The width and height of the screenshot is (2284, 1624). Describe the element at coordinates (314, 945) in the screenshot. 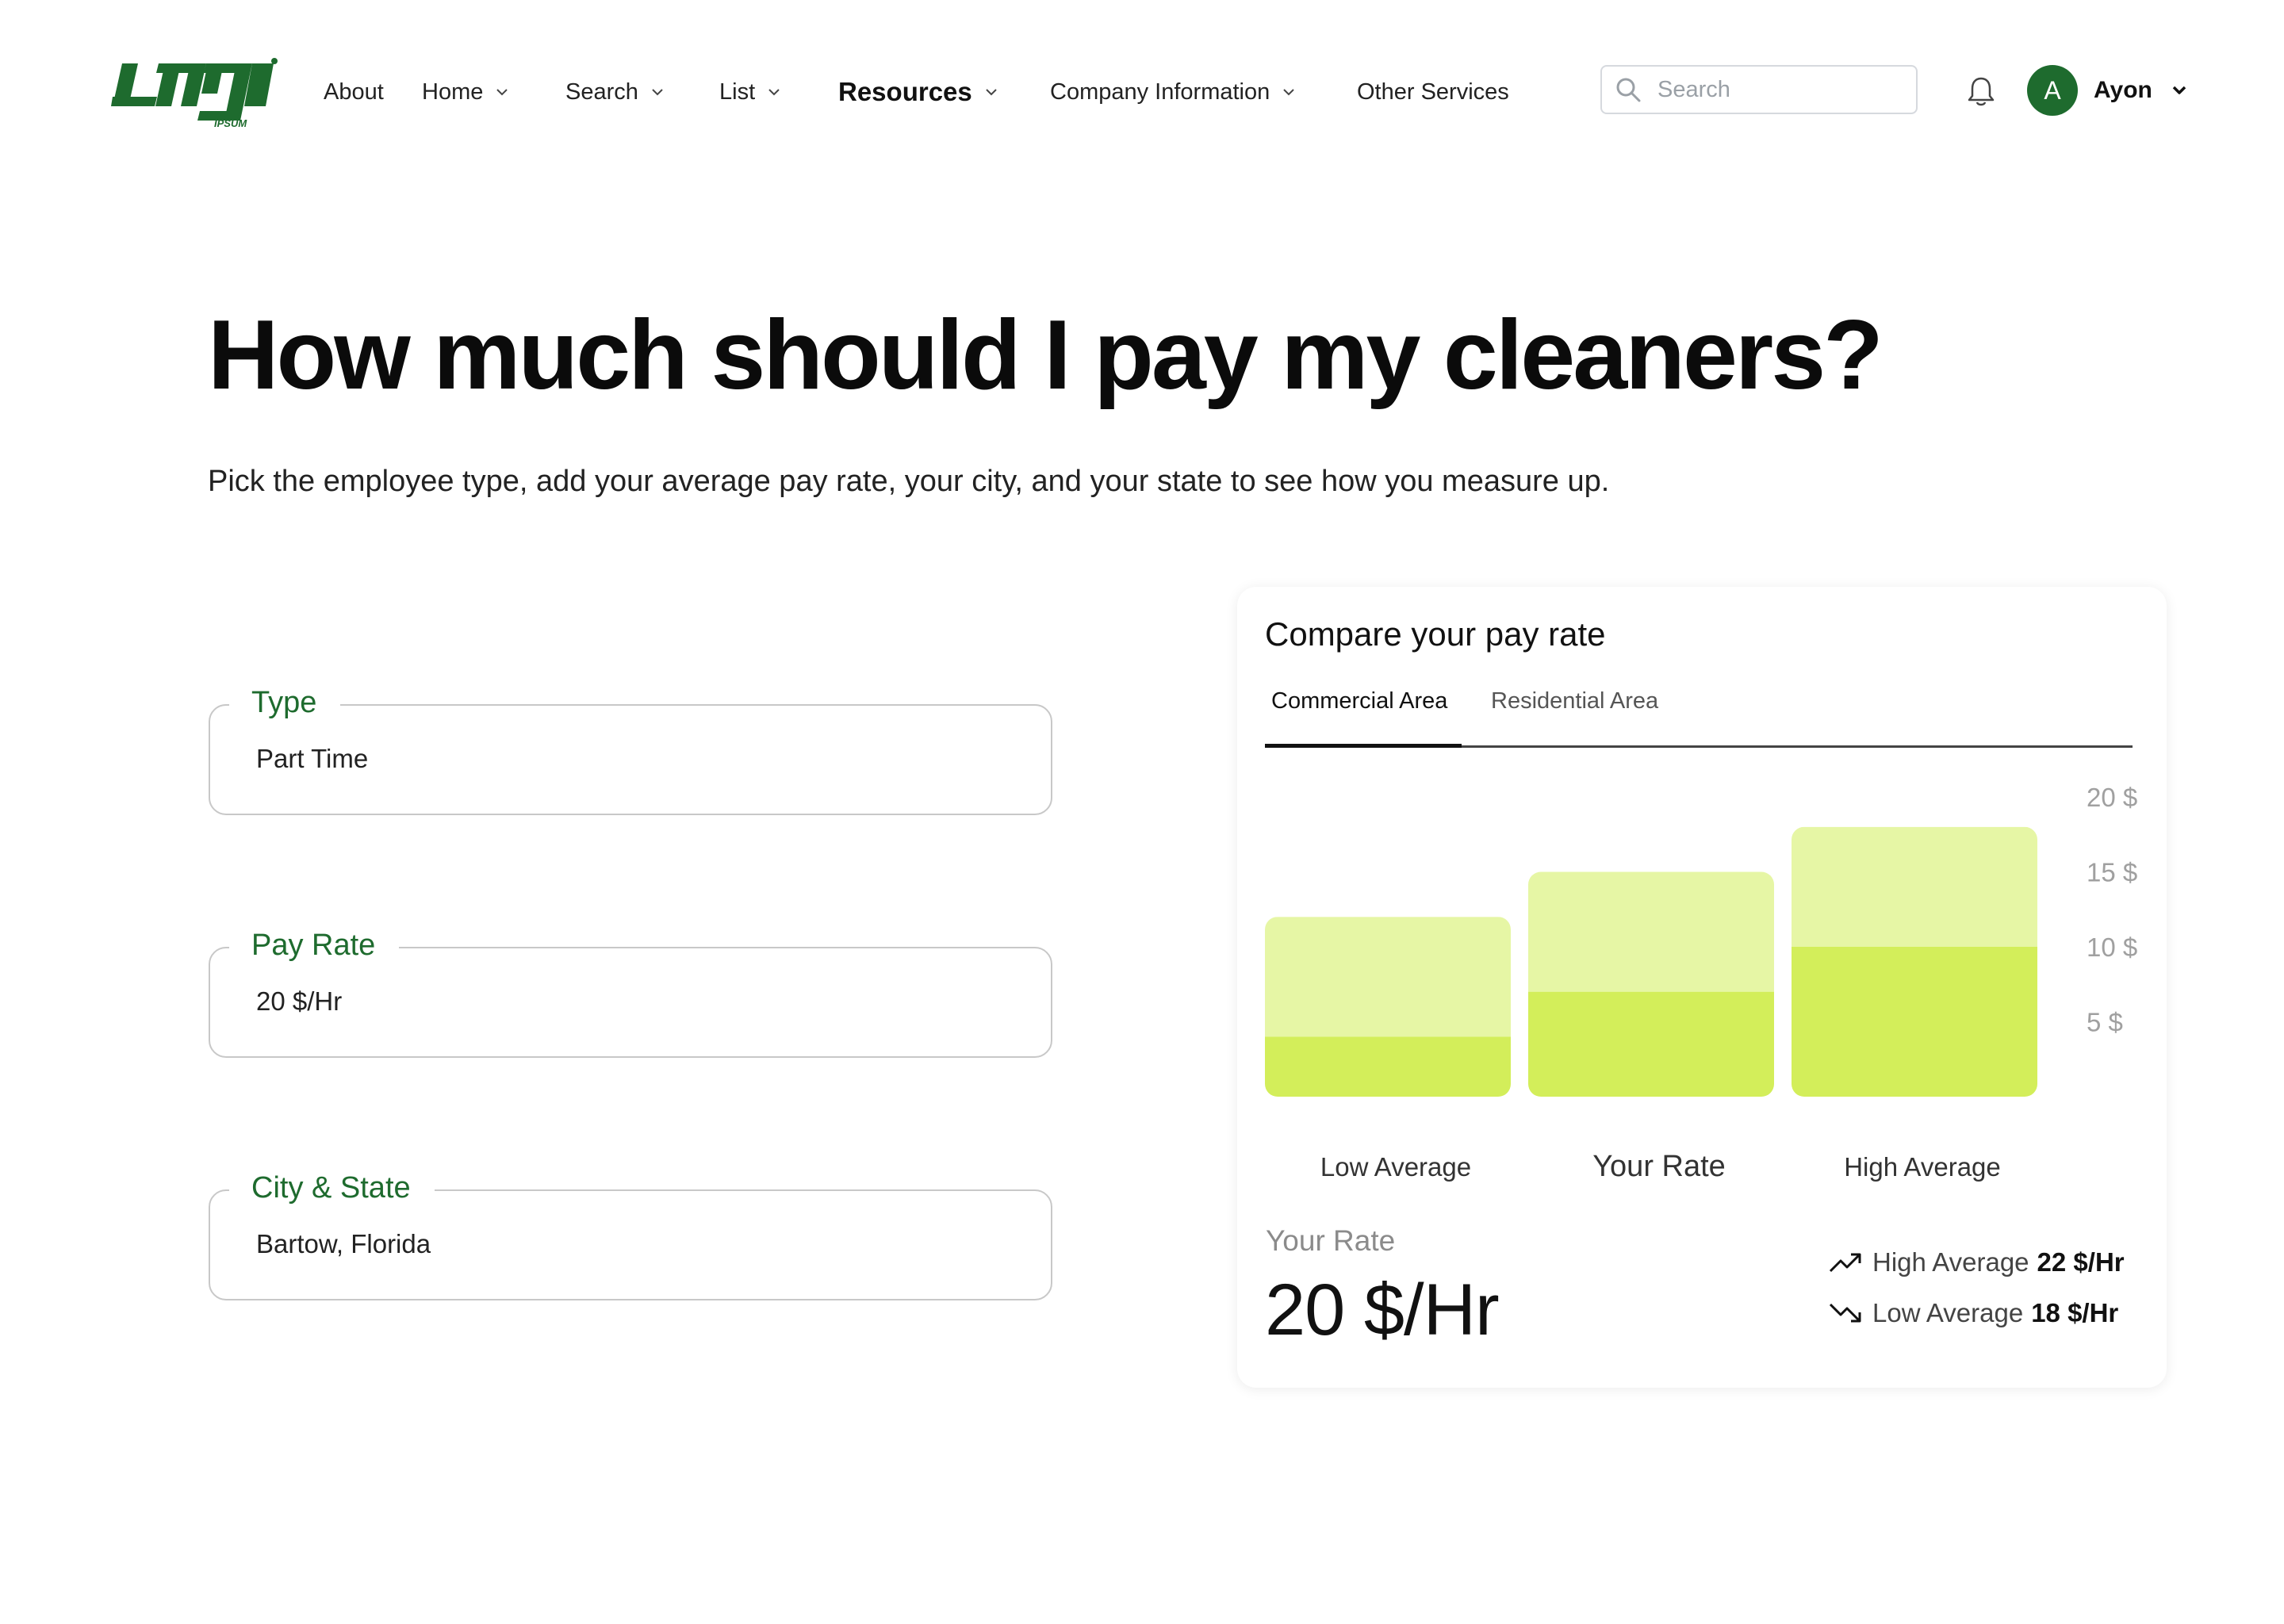

I see `pay-rate-field-label: Pay Rate` at that location.